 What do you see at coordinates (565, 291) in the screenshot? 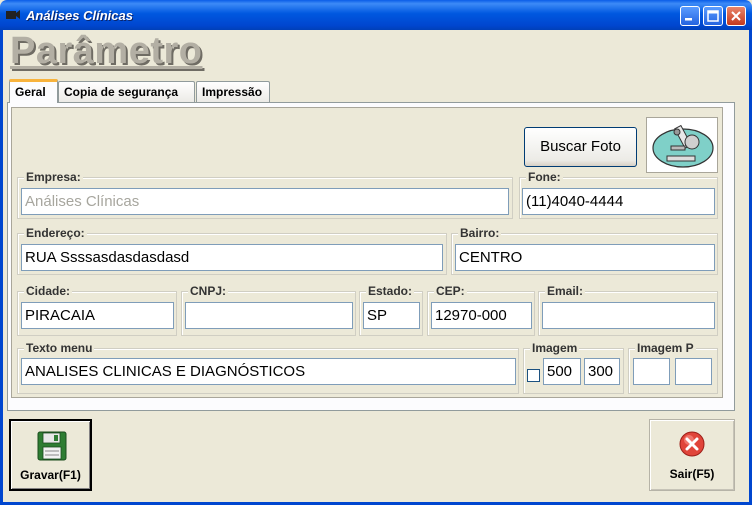
I see `email-label: Email:` at bounding box center [565, 291].